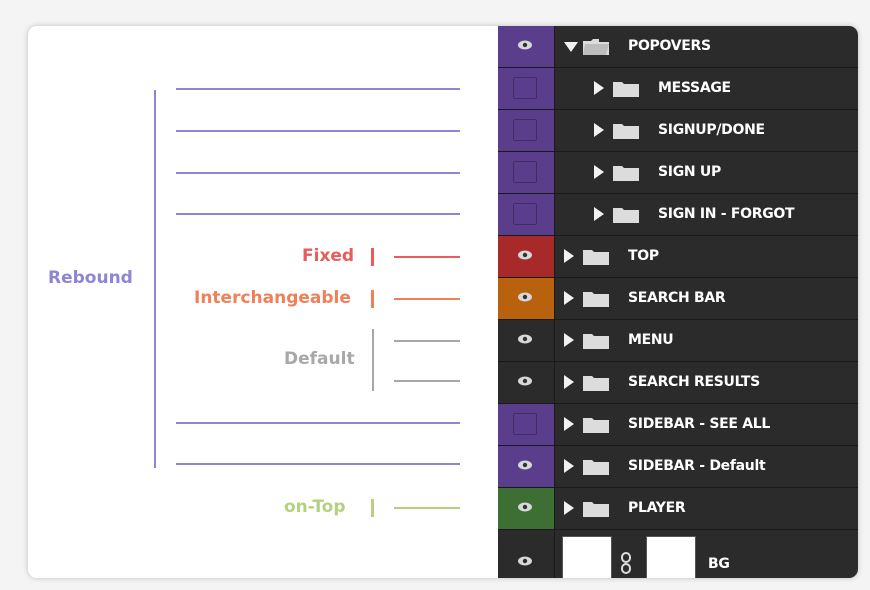 This screenshot has height=590, width=870. What do you see at coordinates (272, 298) in the screenshot?
I see `interchangeable-label: Interchangeable` at bounding box center [272, 298].